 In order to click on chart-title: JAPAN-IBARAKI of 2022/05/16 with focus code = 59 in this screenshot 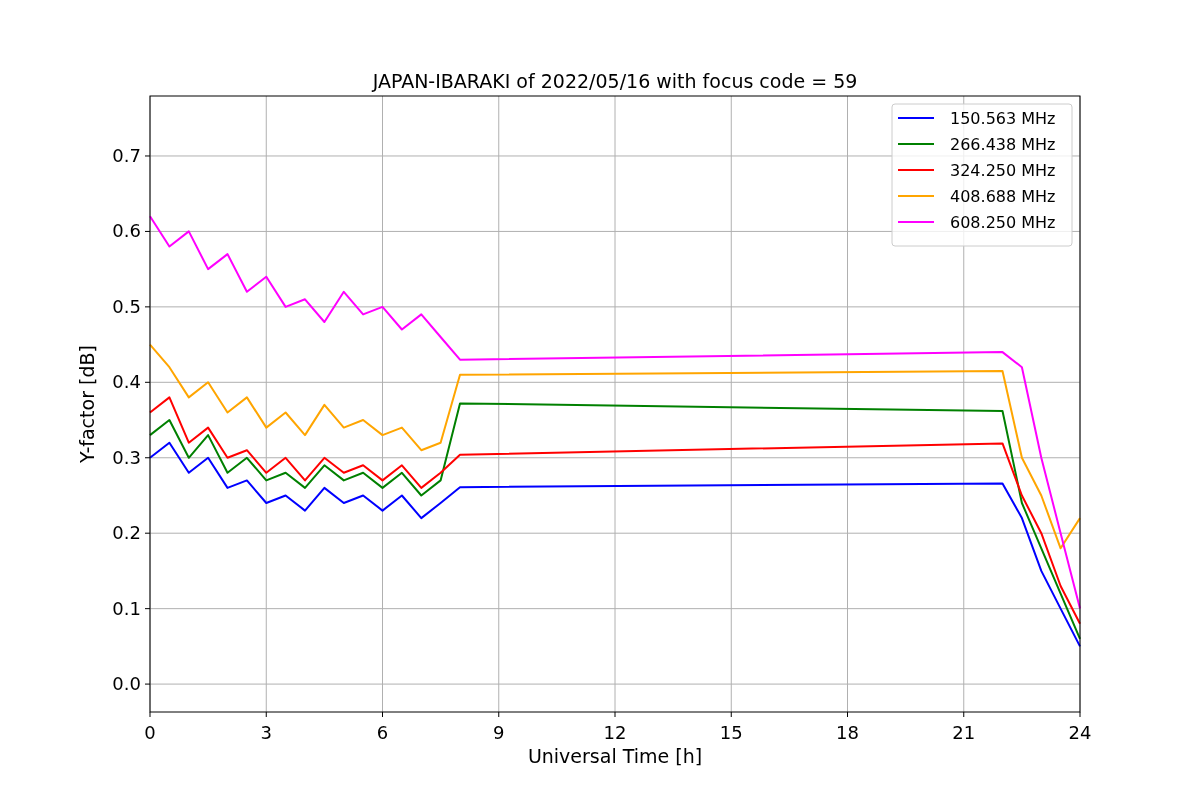, I will do `click(615, 81)`.